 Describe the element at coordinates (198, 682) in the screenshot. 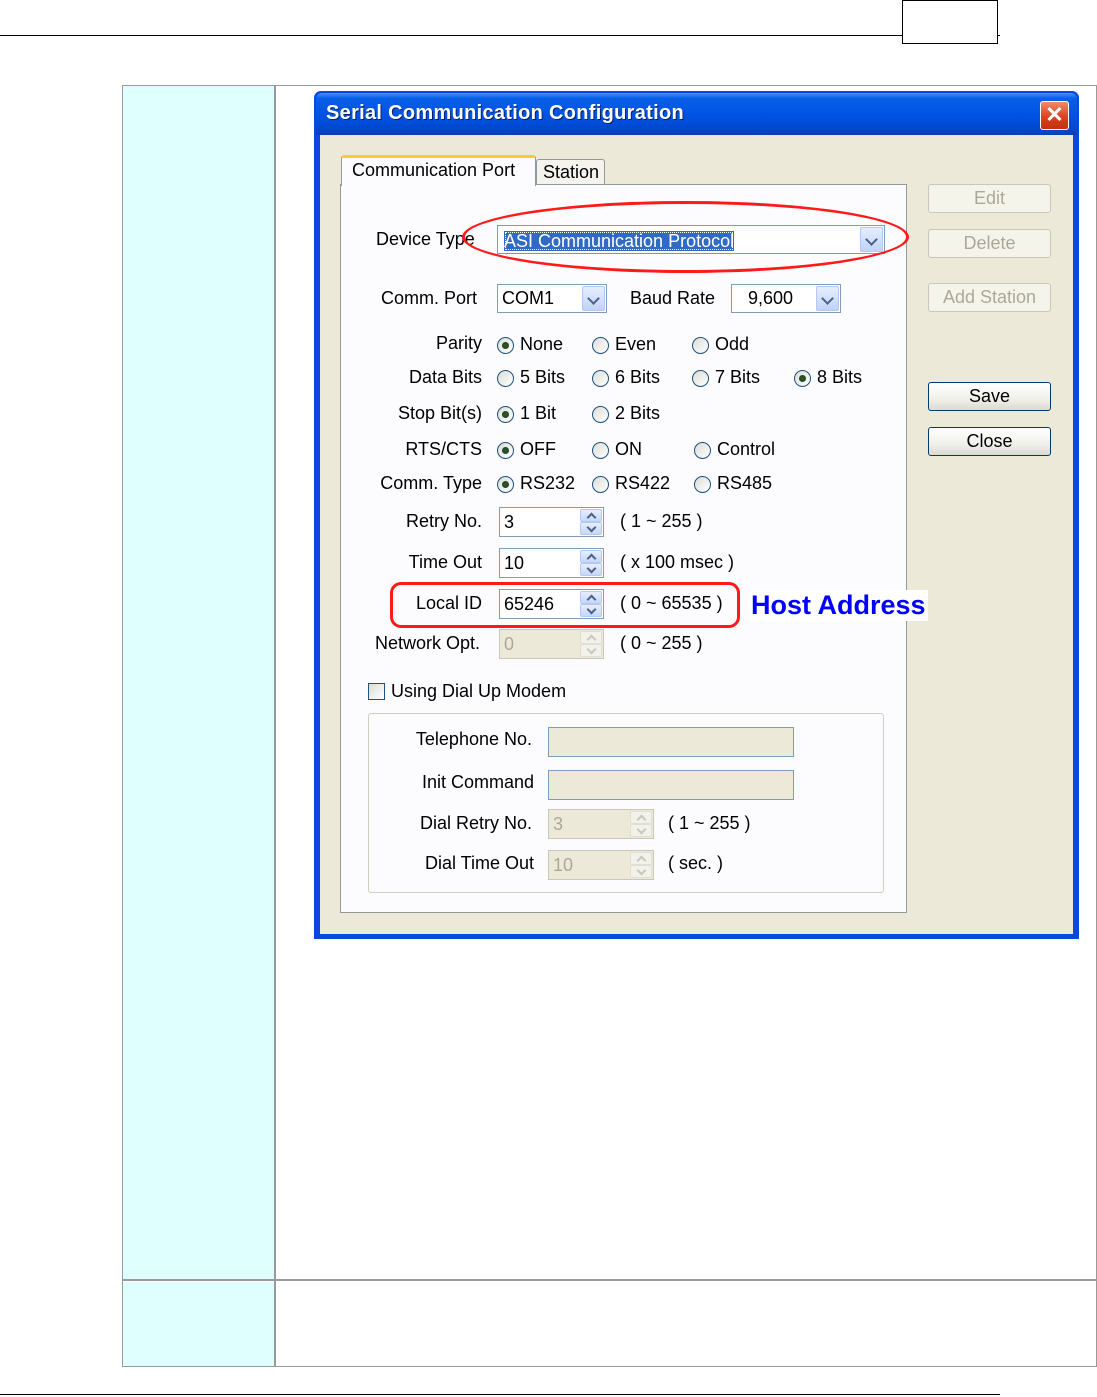

I see `table-label-cell-top` at that location.